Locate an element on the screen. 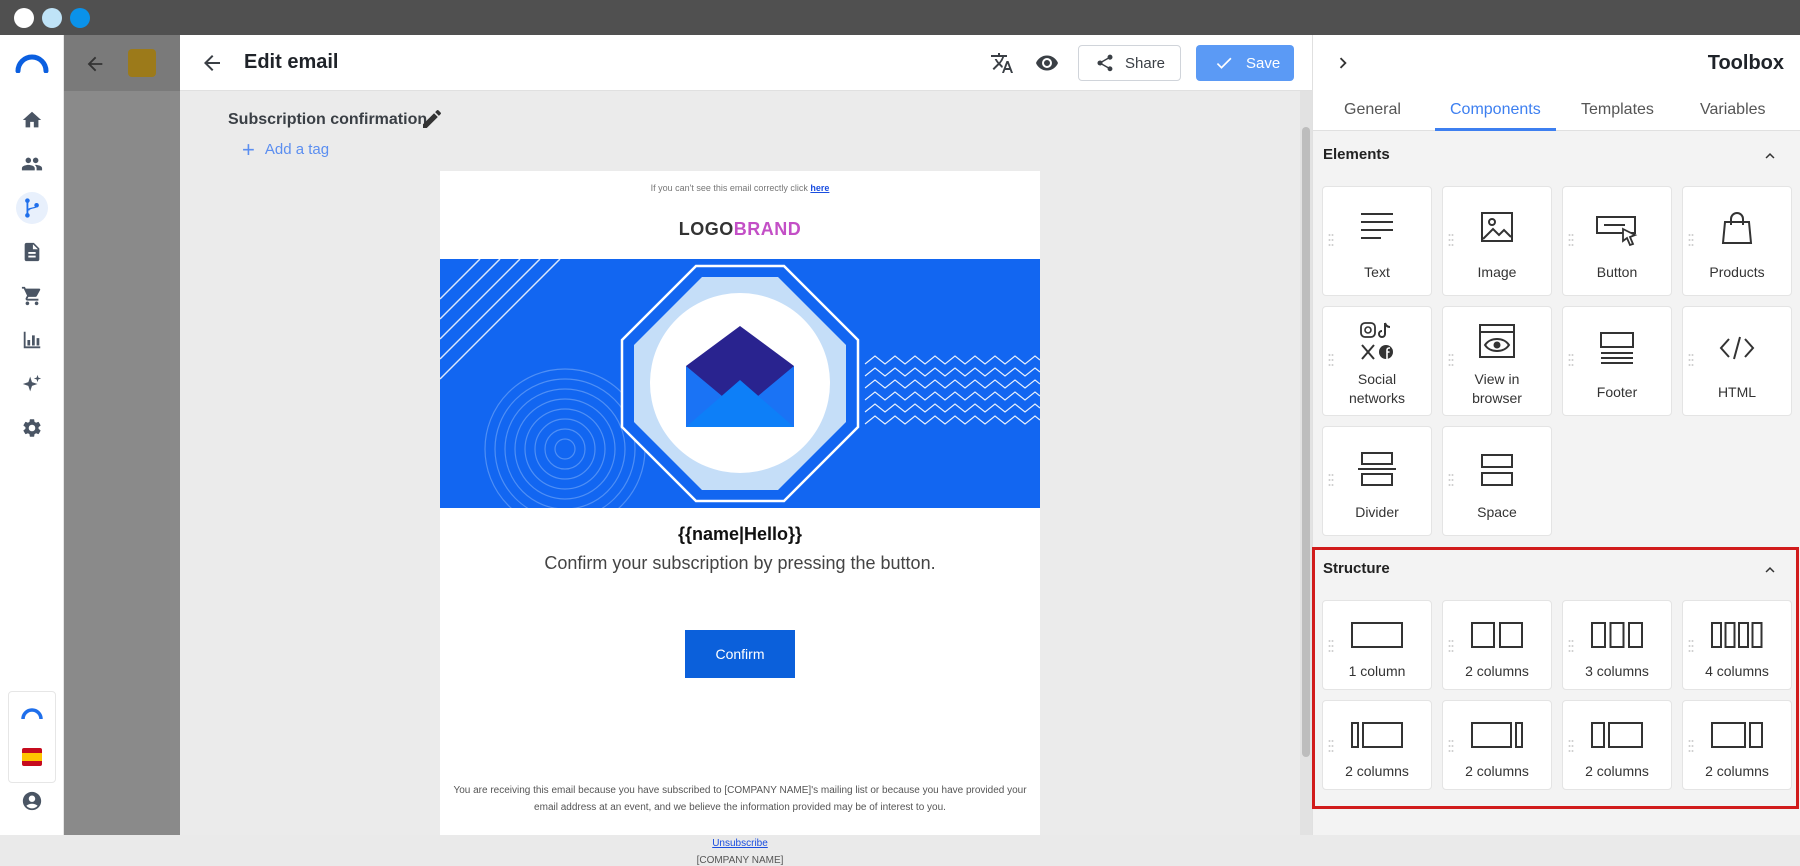 This screenshot has height=866, width=1800. element-tile-footer: Footer is located at coordinates (1617, 361).